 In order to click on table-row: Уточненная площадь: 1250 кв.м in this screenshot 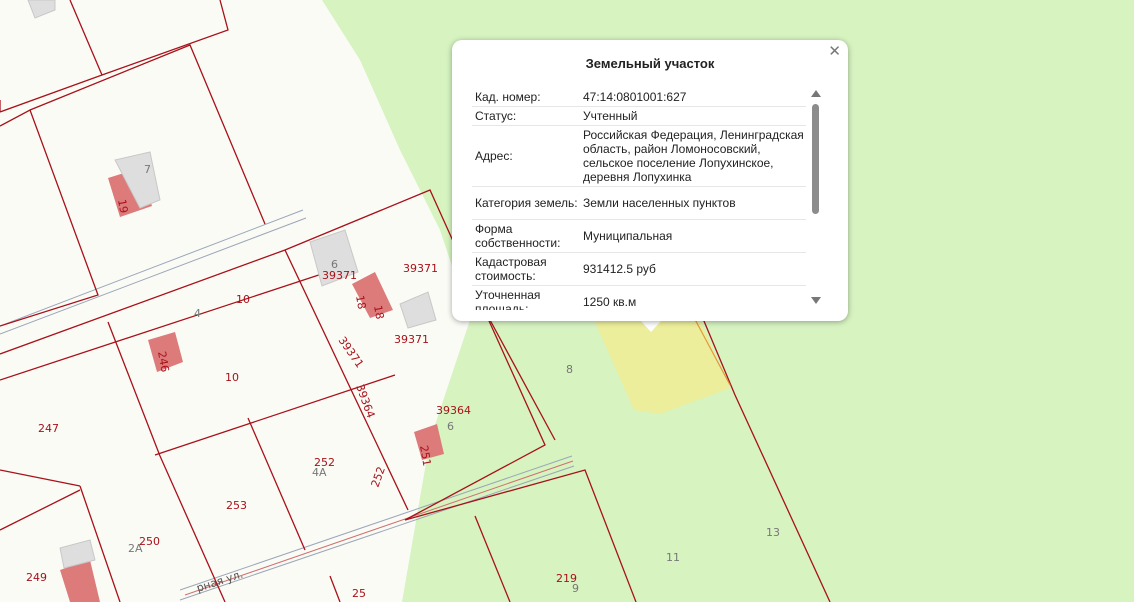, I will do `click(639, 298)`.